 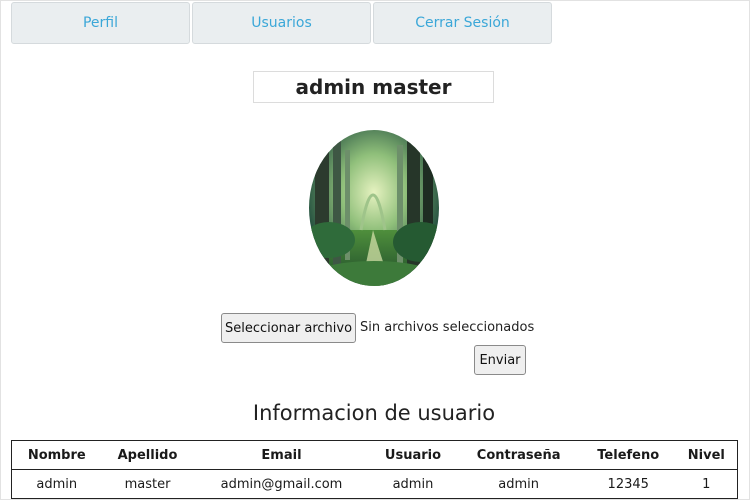 I want to click on column-header-nombre: Nombre, so click(x=56, y=455).